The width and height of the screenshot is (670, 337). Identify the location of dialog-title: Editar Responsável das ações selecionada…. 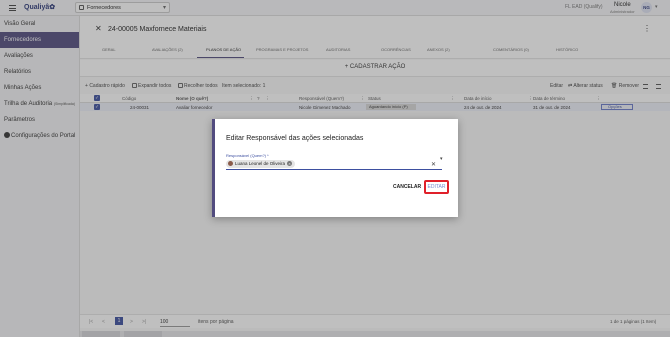
(295, 138).